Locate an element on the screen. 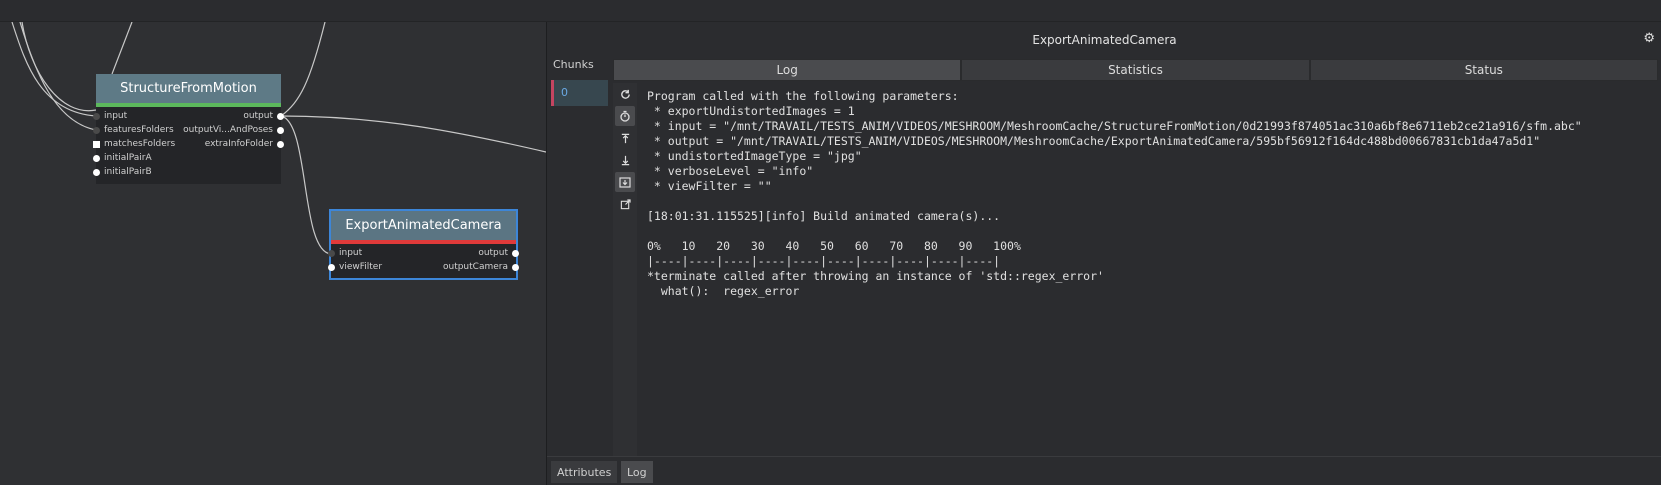 The width and height of the screenshot is (1661, 485). open-external-icon is located at coordinates (625, 204).